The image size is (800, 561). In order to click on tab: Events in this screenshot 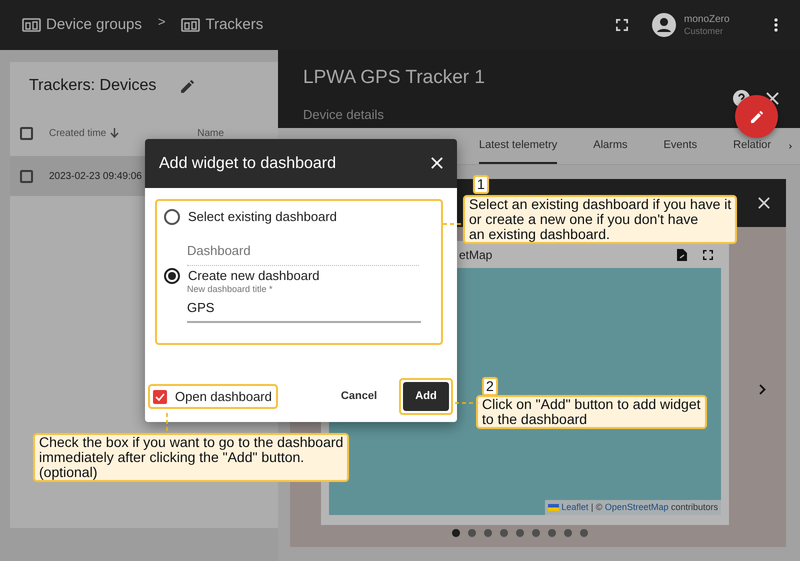, I will do `click(681, 151)`.